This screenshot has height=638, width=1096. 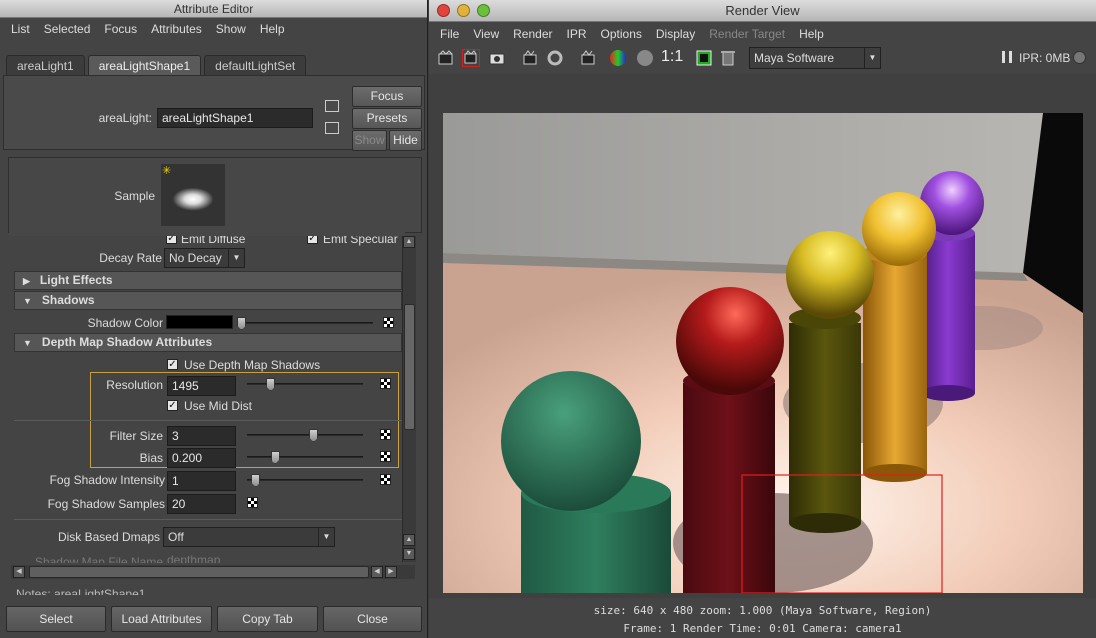 What do you see at coordinates (235, 118) in the screenshot?
I see `node-name-field: areaLightShape1` at bounding box center [235, 118].